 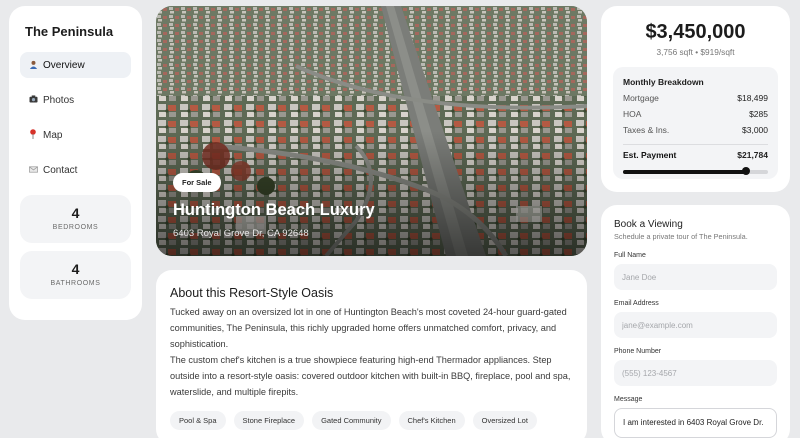 What do you see at coordinates (695, 52) in the screenshot?
I see `price-details: 3,756 sqft • $919/sqft` at bounding box center [695, 52].